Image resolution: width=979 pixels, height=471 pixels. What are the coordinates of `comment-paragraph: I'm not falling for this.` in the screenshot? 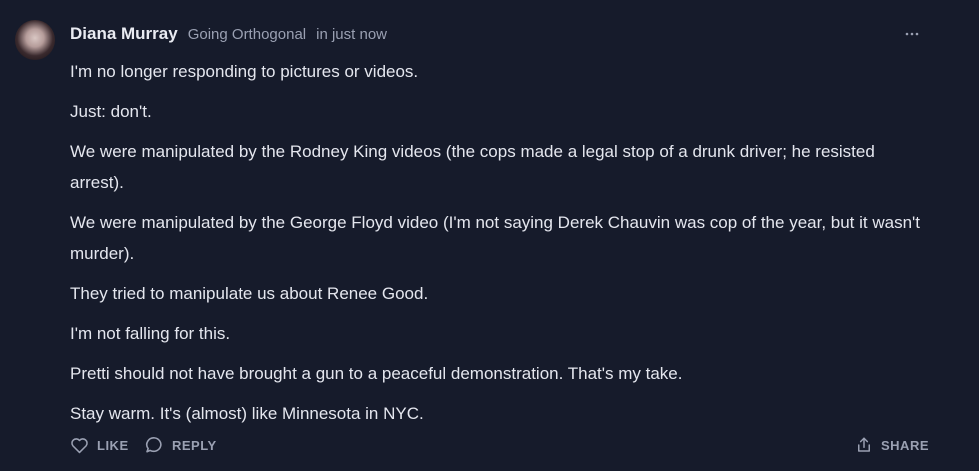 It's located at (150, 333).